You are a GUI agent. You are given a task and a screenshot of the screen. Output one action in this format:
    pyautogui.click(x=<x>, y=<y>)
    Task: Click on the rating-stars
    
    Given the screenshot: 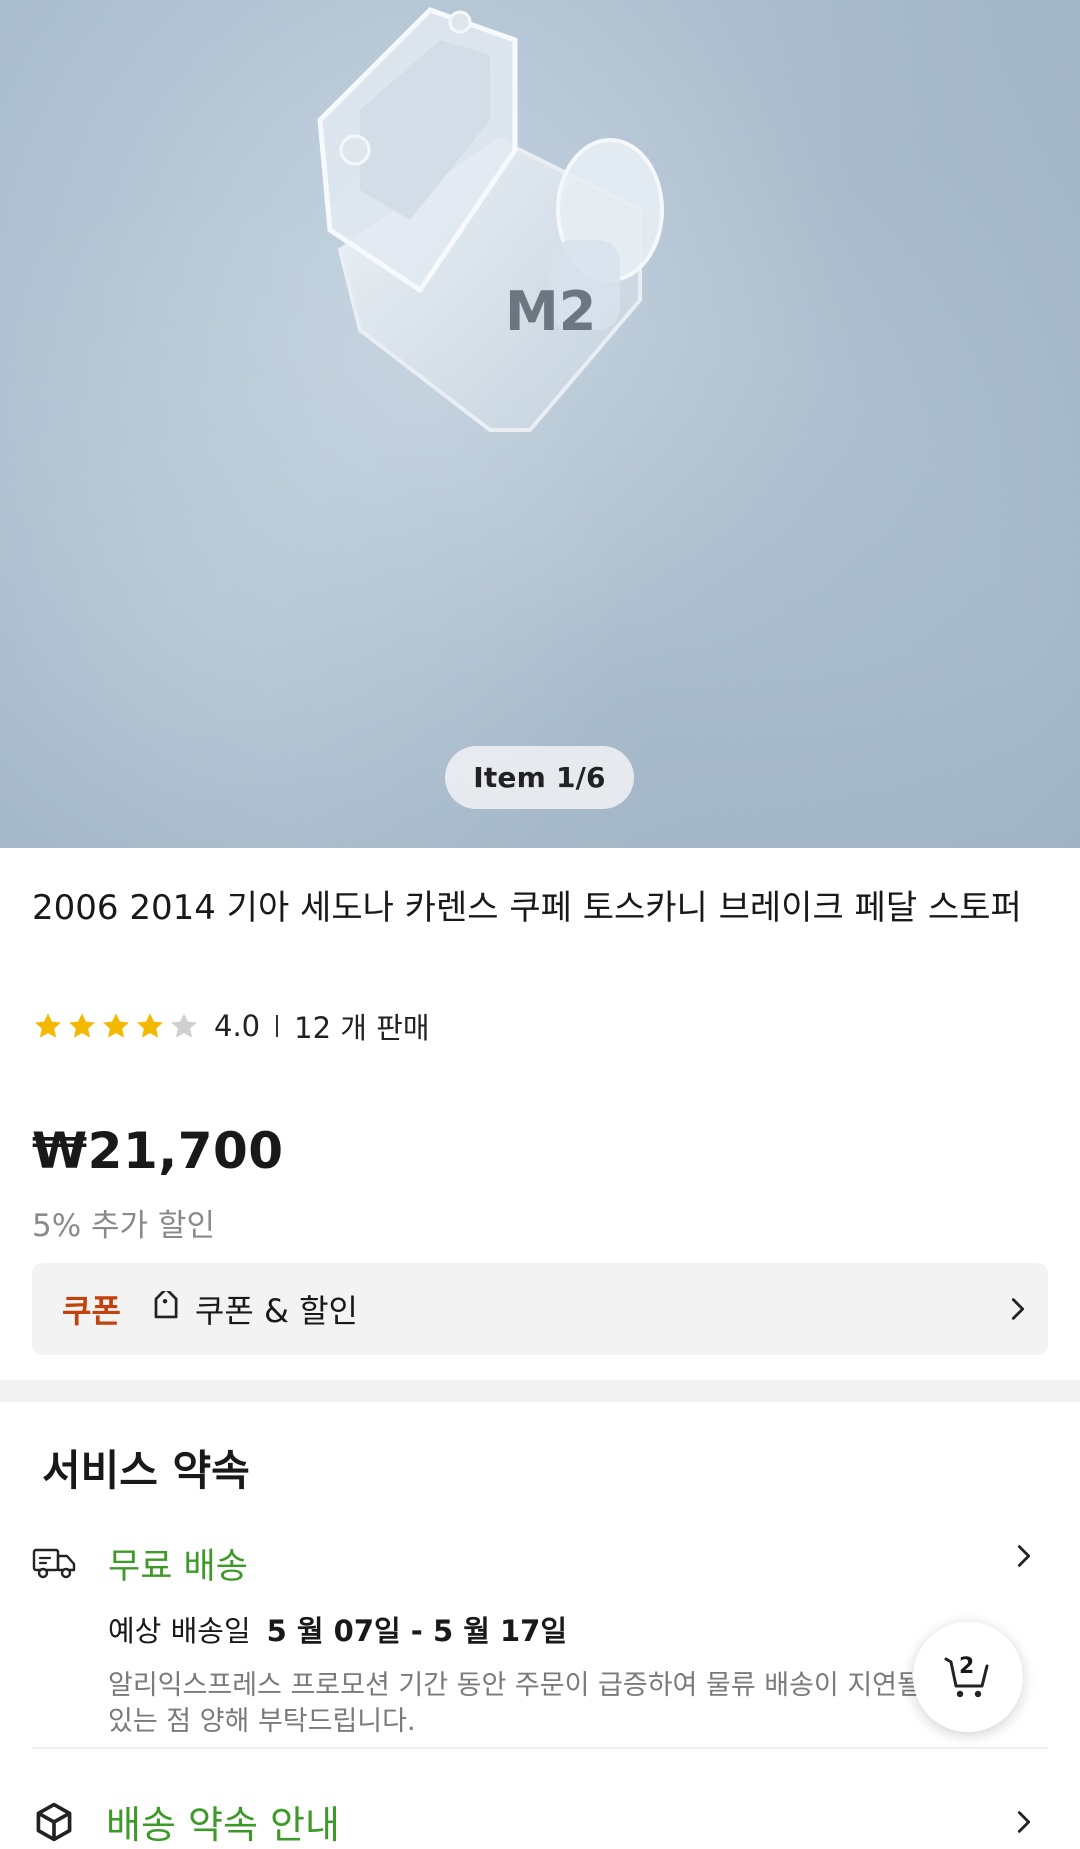 What is the action you would take?
    pyautogui.click(x=116, y=1026)
    